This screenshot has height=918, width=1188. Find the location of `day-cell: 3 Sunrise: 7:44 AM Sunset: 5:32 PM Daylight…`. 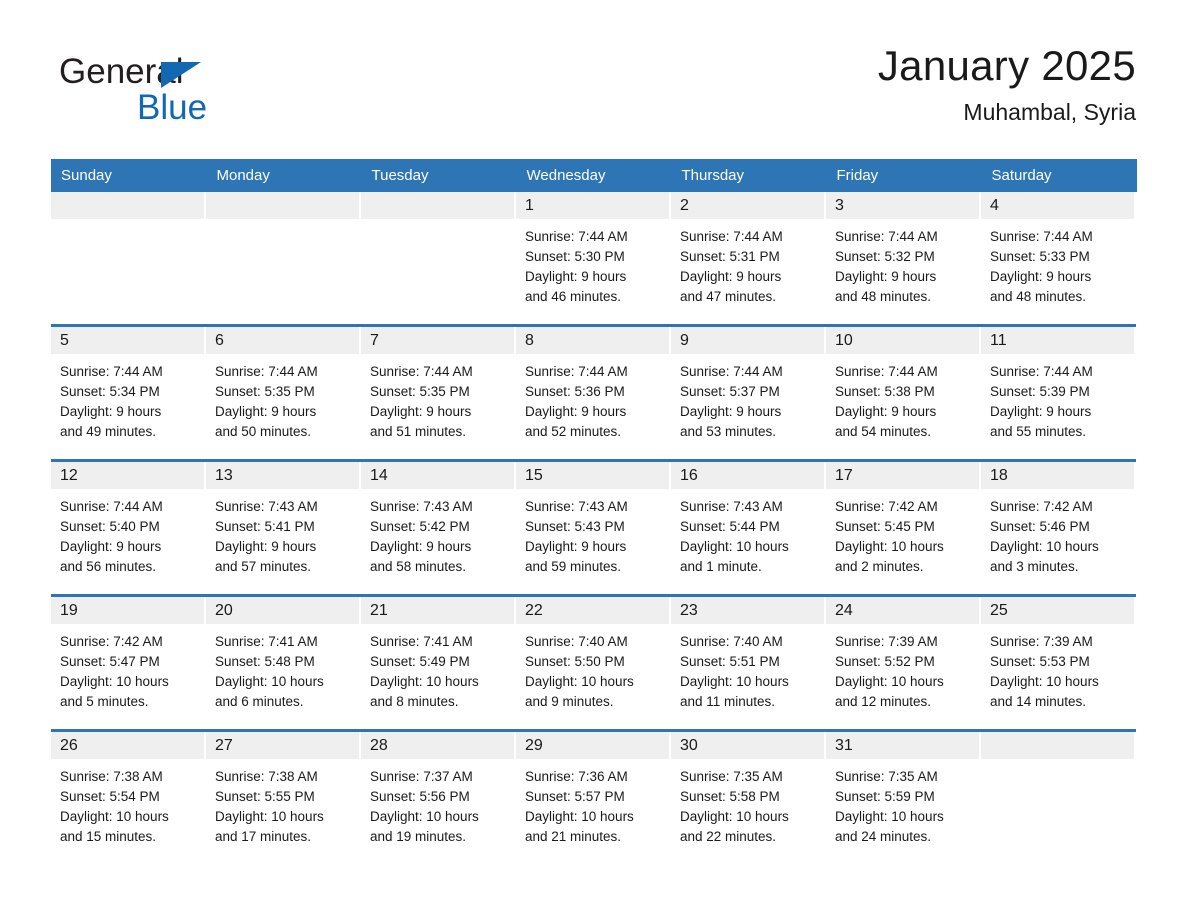

day-cell: 3 Sunrise: 7:44 AM Sunset: 5:32 PM Daylight… is located at coordinates (903, 259).